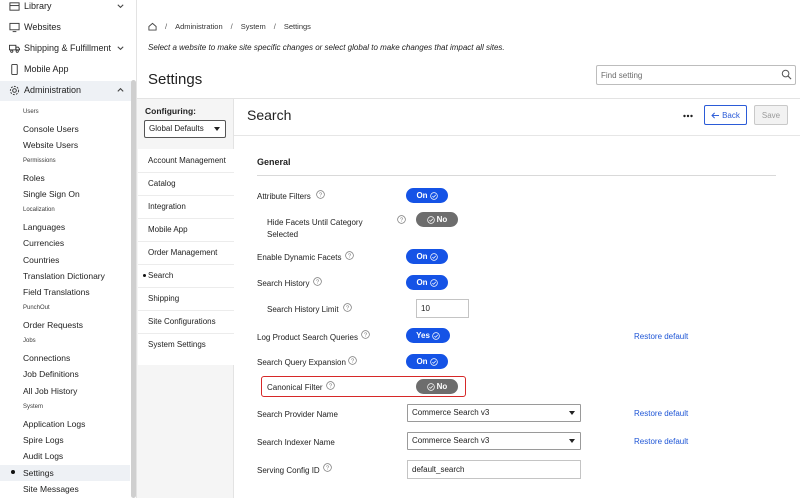  What do you see at coordinates (51, 489) in the screenshot?
I see `nav-site-messages: Site Messages` at bounding box center [51, 489].